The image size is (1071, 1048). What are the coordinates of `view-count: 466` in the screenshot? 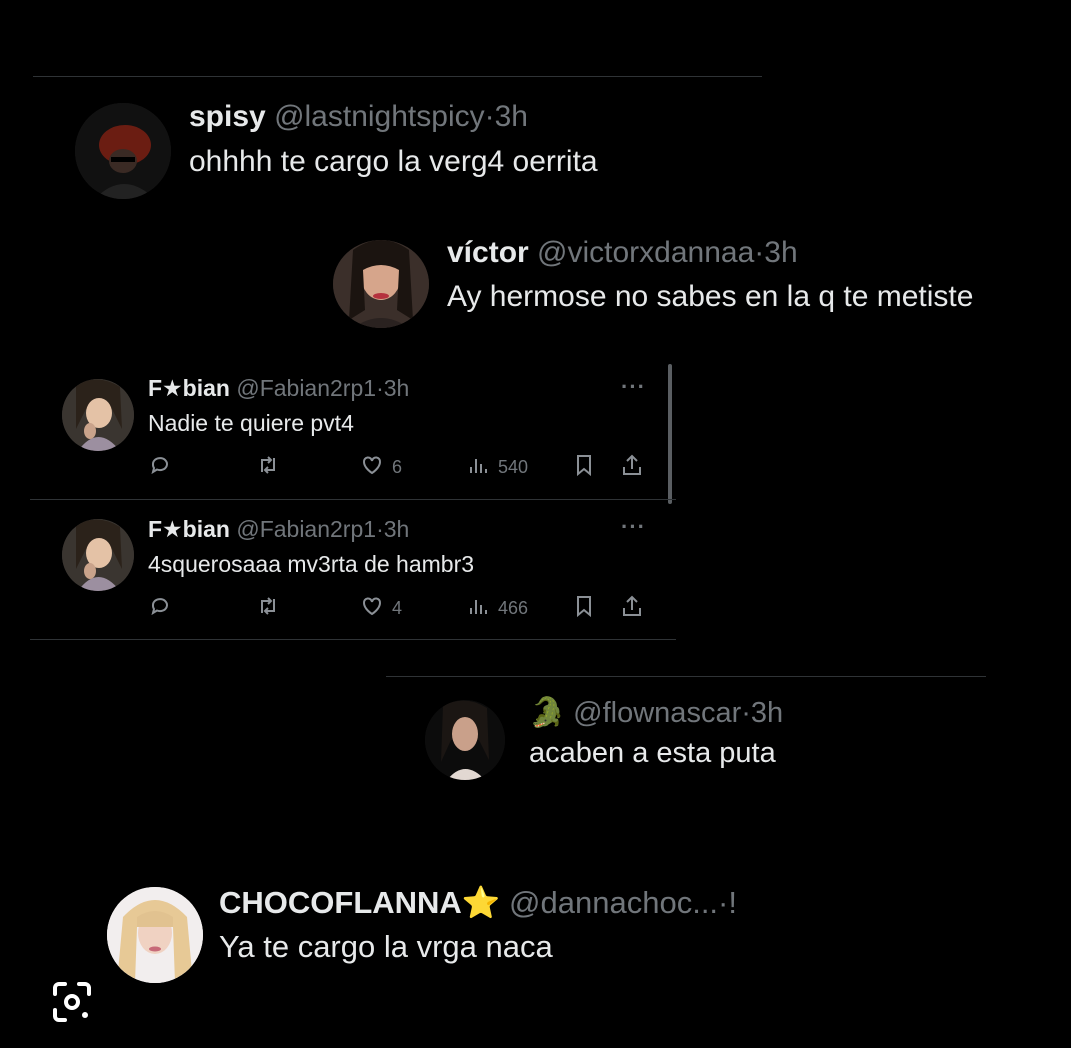 It's located at (513, 608).